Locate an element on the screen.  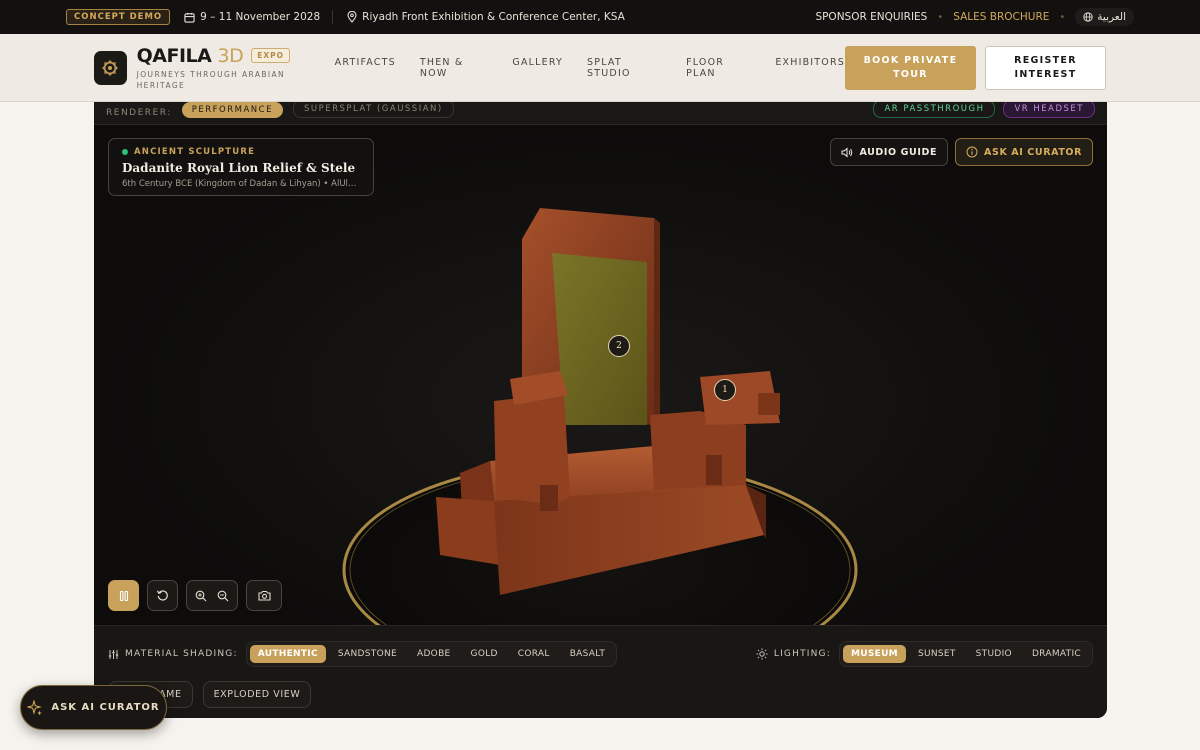
lighting-option-dramatic: DRAMATIC is located at coordinates (1056, 654).